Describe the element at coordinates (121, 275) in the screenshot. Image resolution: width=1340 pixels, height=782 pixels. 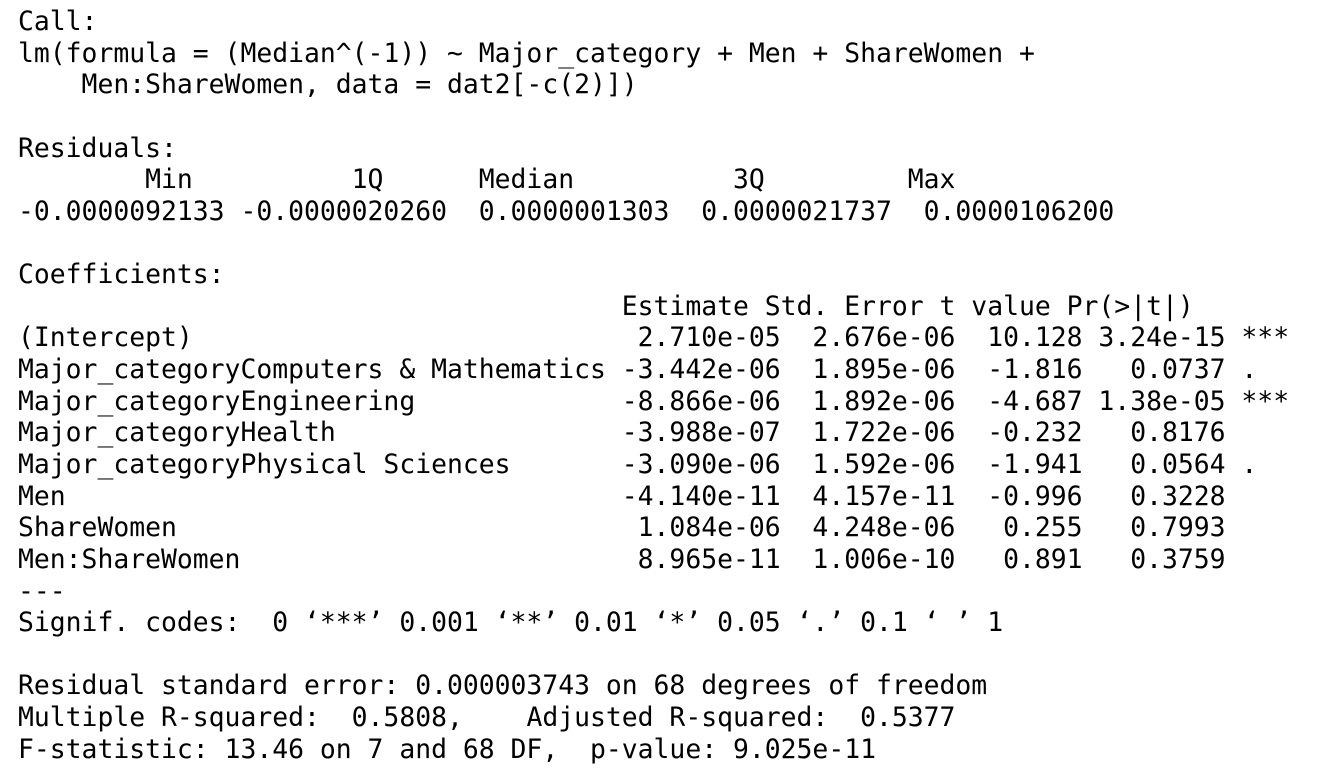
I see `coefficients-header: Coefficients:` at that location.